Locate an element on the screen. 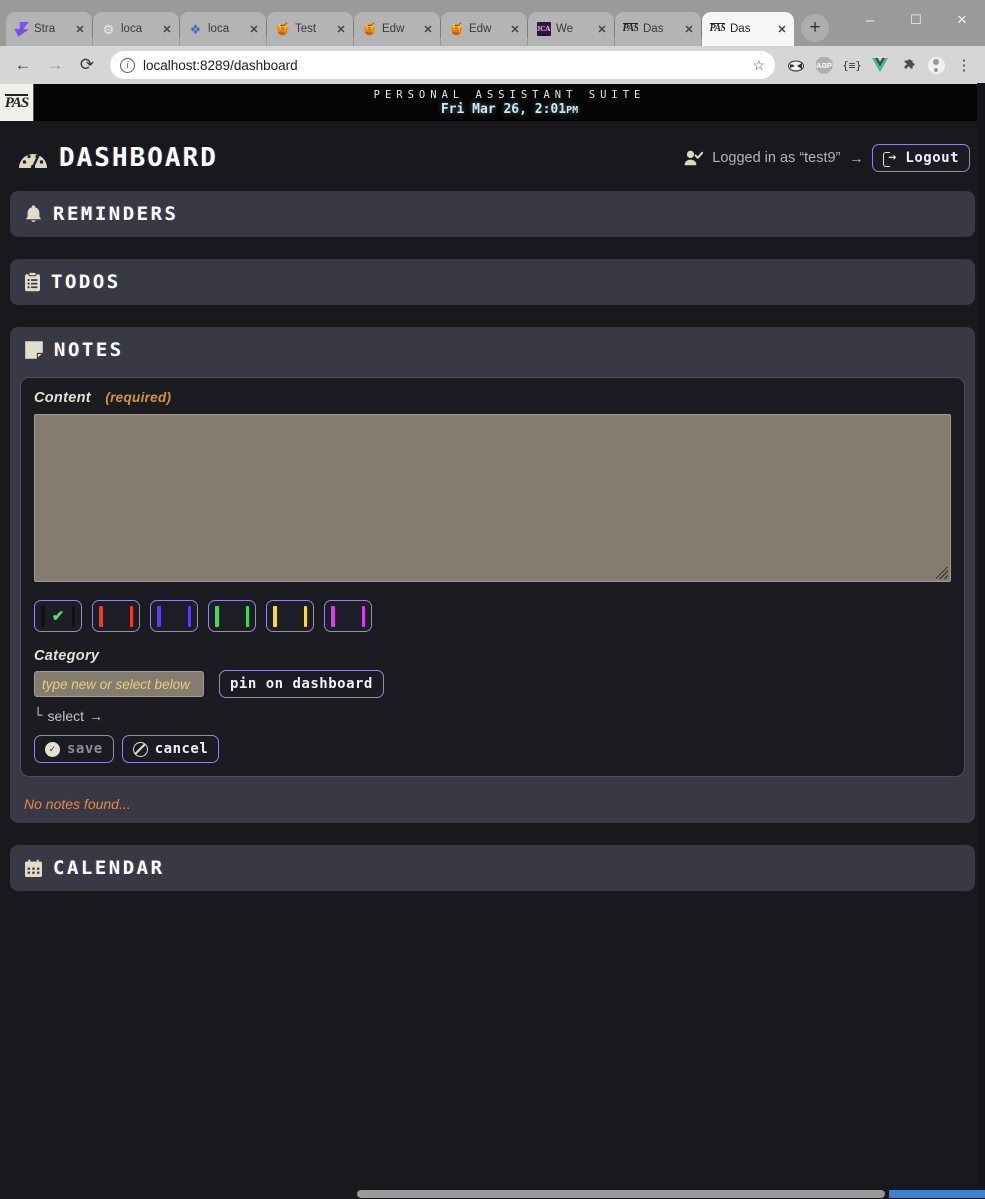 The height and width of the screenshot is (1199, 985). json-formatter-icon: {≡} is located at coordinates (852, 65).